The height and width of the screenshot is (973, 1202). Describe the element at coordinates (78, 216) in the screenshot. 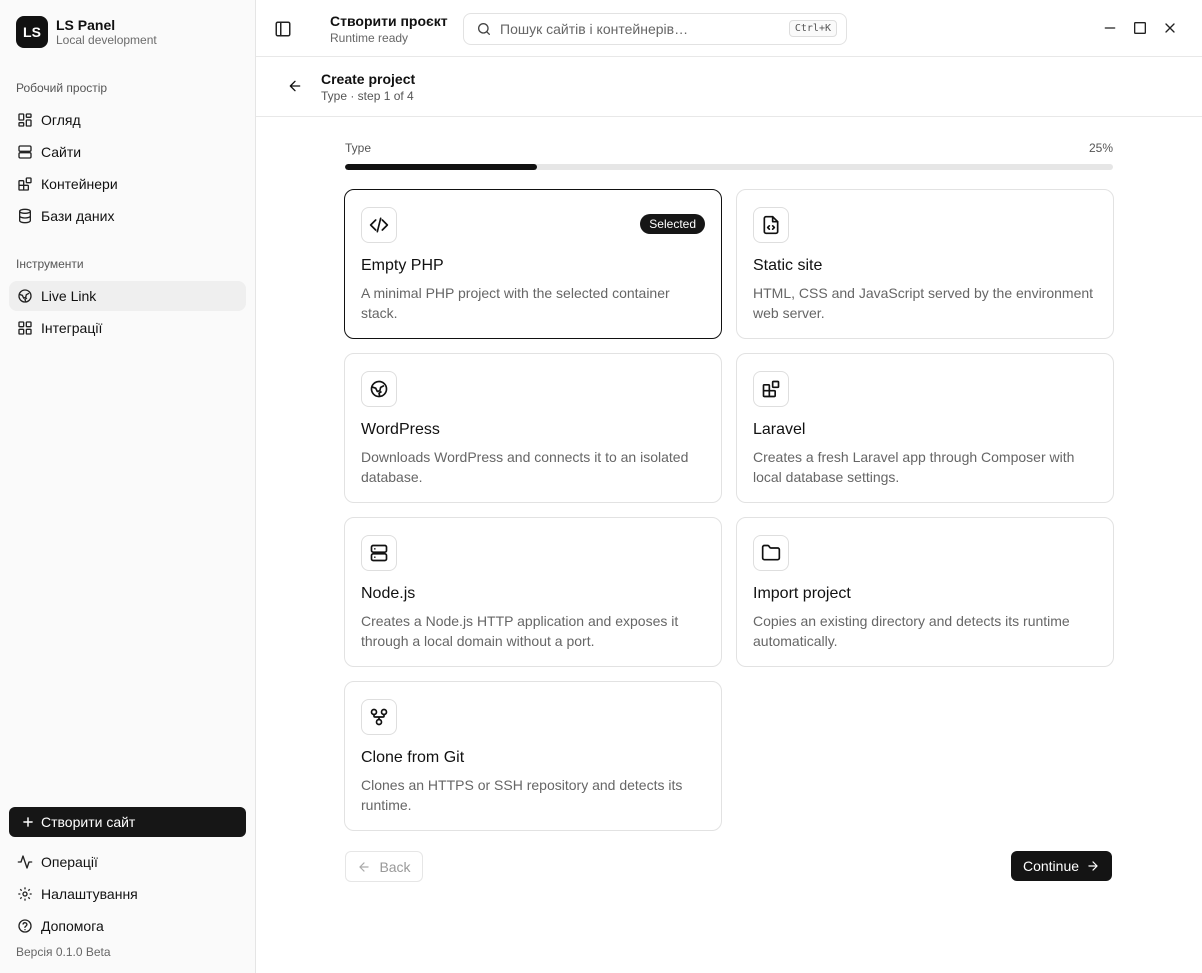

I see `sidebar-item-label: Бази даних` at that location.